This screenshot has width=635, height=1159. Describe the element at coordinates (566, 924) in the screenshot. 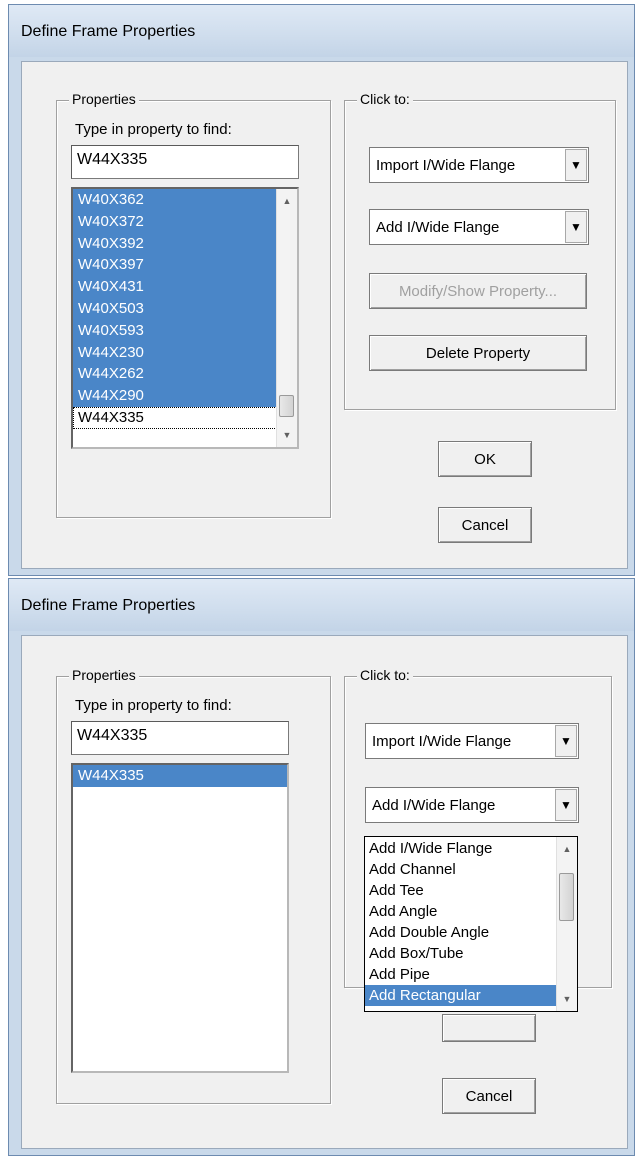

I see `dropdown-scrollbar: ▲ ▼` at that location.